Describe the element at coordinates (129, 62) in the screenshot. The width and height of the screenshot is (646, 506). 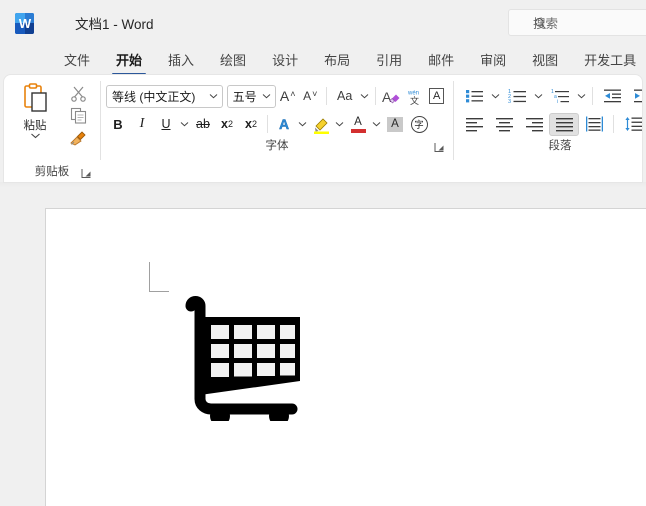
I see `tab-home: 开始` at that location.